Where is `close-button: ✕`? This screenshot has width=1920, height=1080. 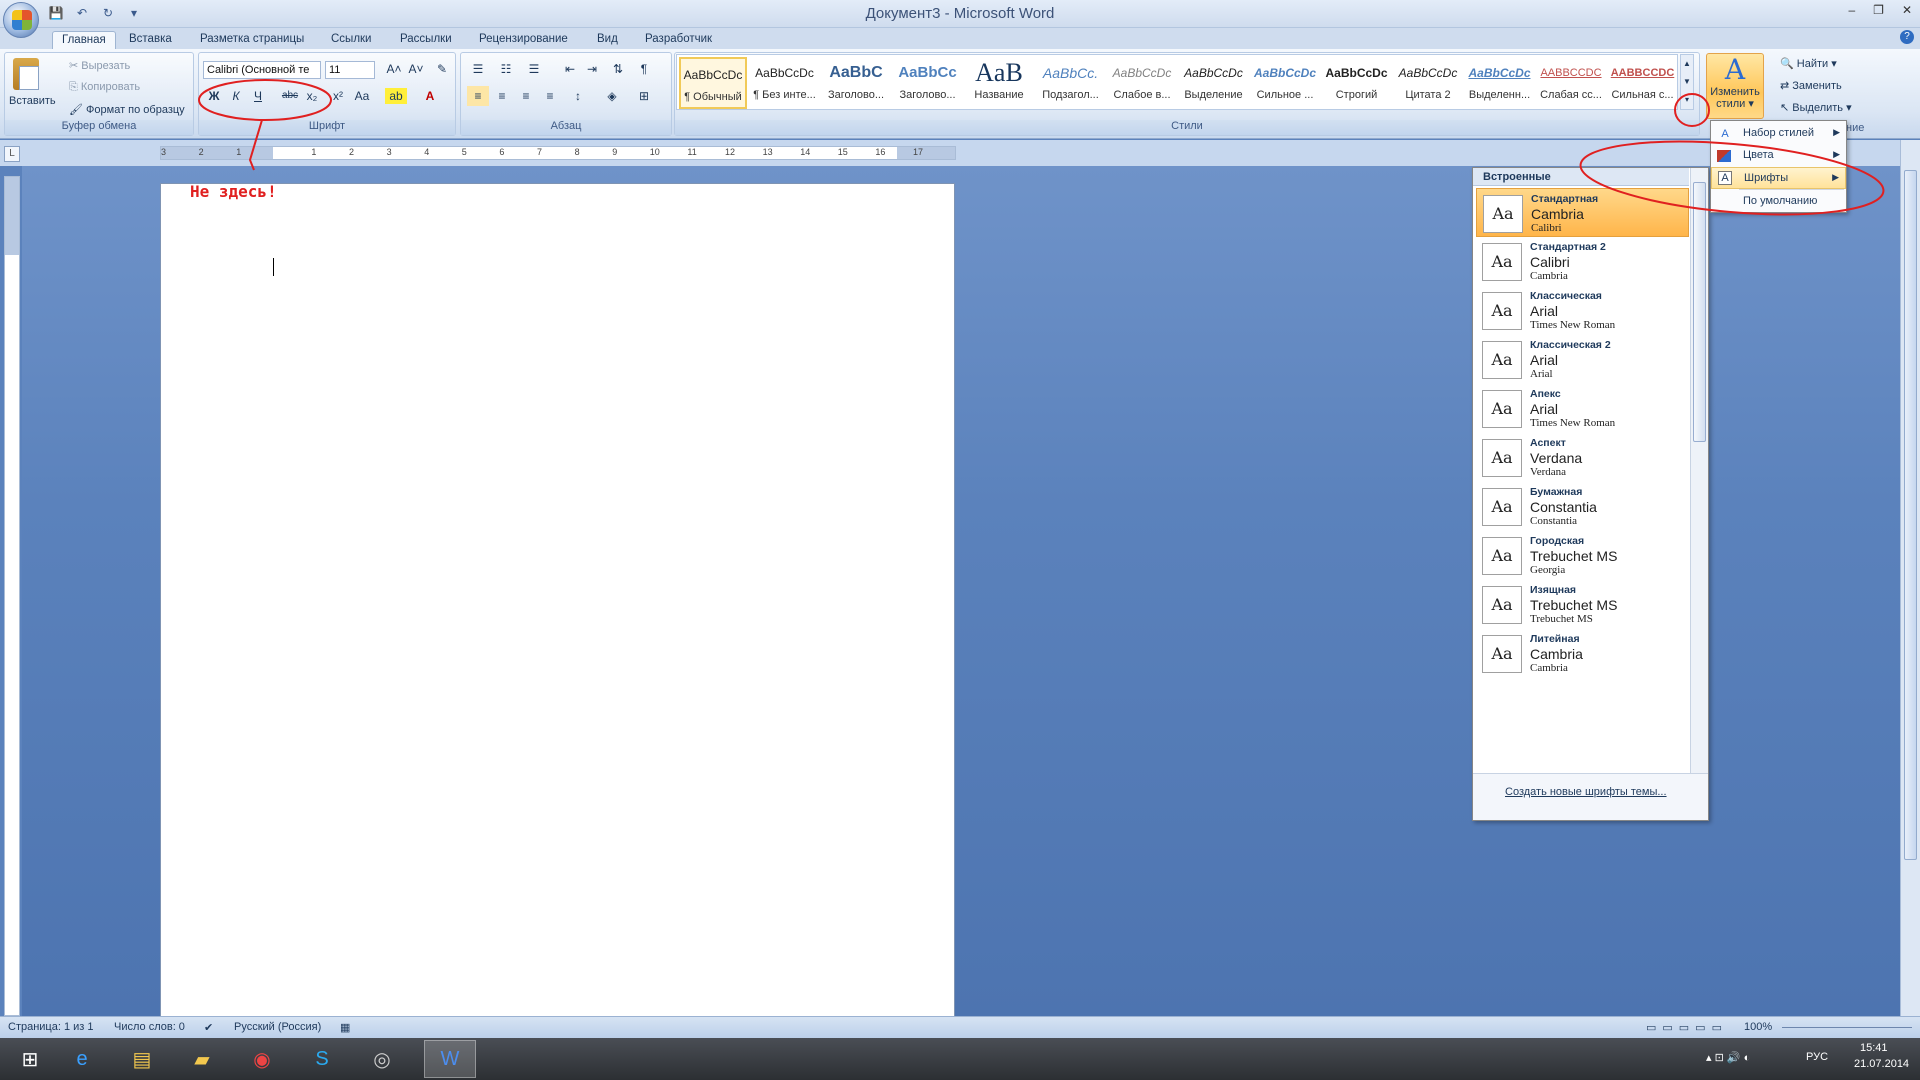
close-button: ✕ is located at coordinates (1907, 10).